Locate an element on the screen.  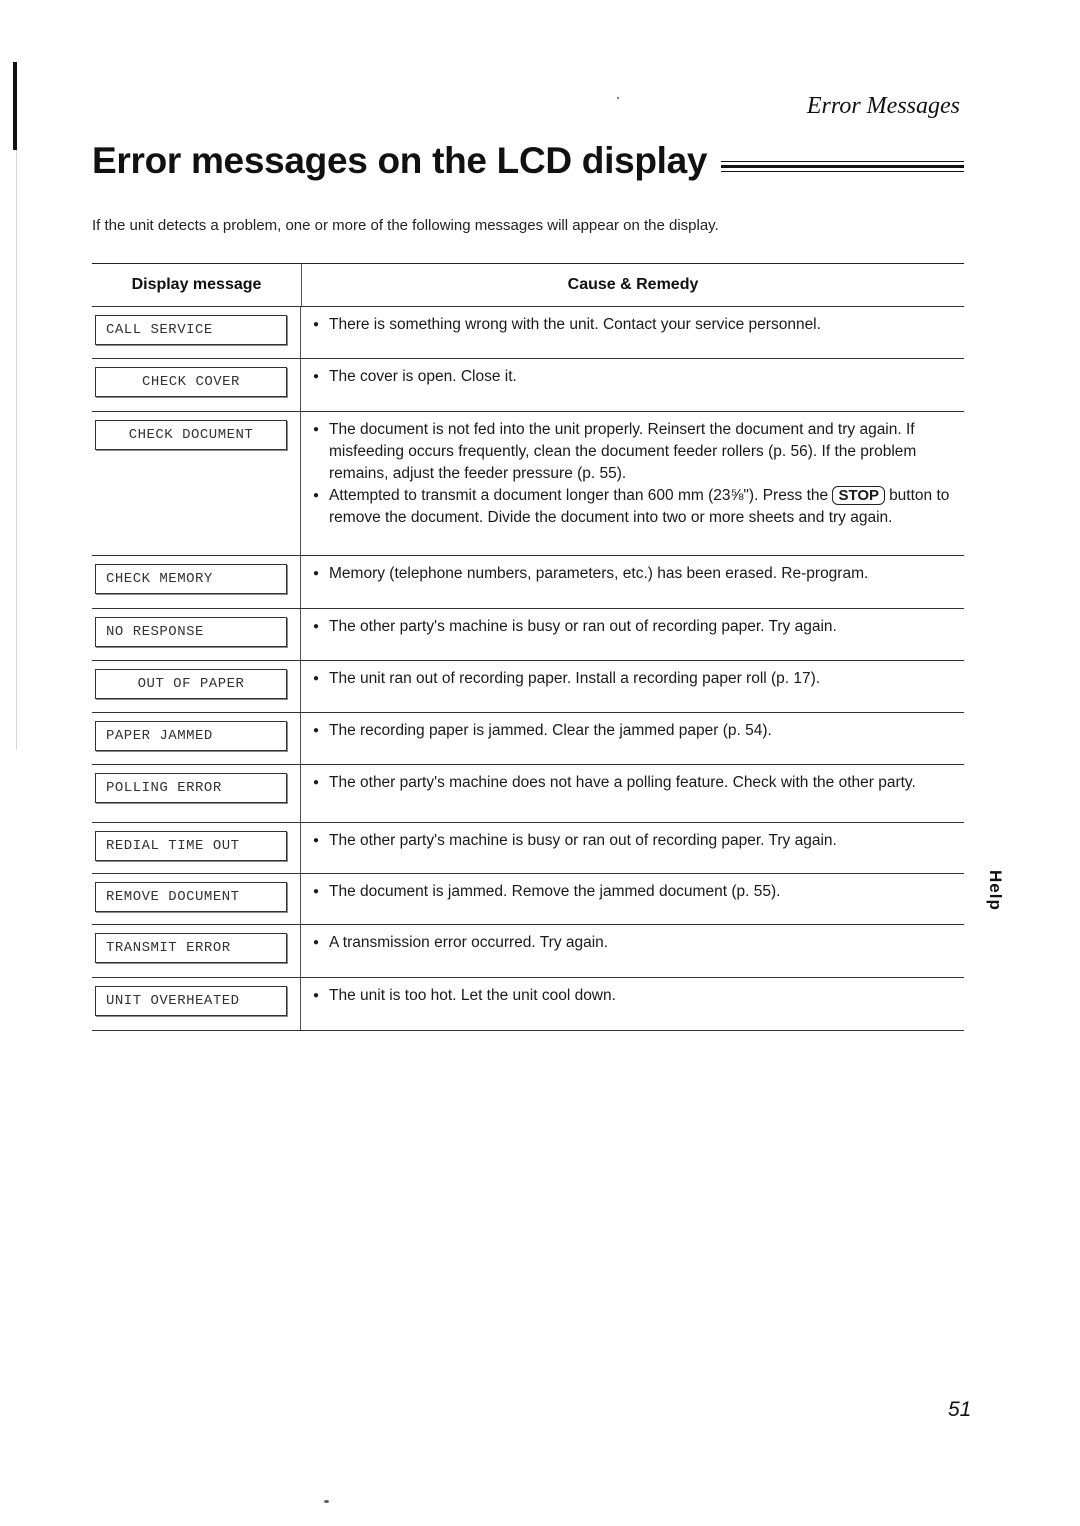
cause-remedy-cell: ● The cover is open. Close it. is located at coordinates (632, 385).